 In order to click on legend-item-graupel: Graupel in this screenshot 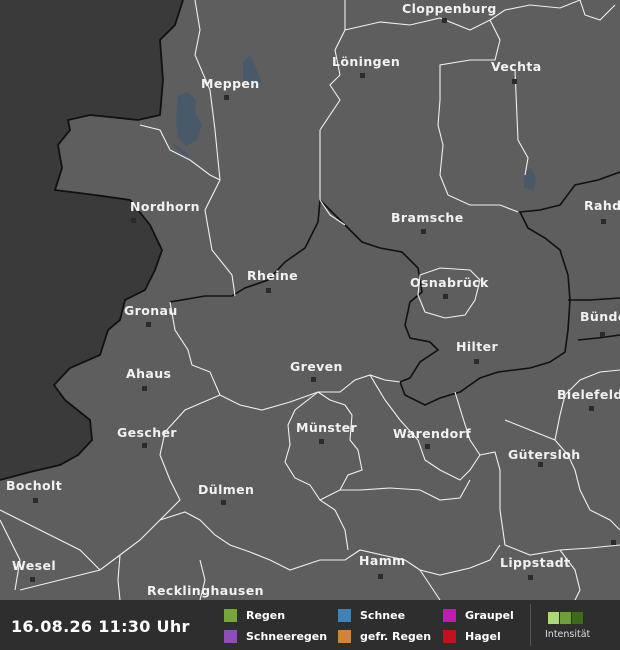, I will do `click(478, 615)`.